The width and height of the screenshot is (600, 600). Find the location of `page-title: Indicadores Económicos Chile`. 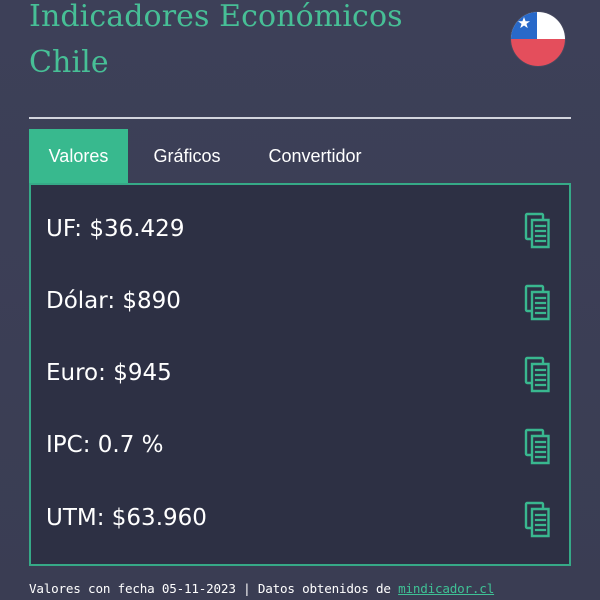

page-title: Indicadores Económicos Chile is located at coordinates (216, 40).